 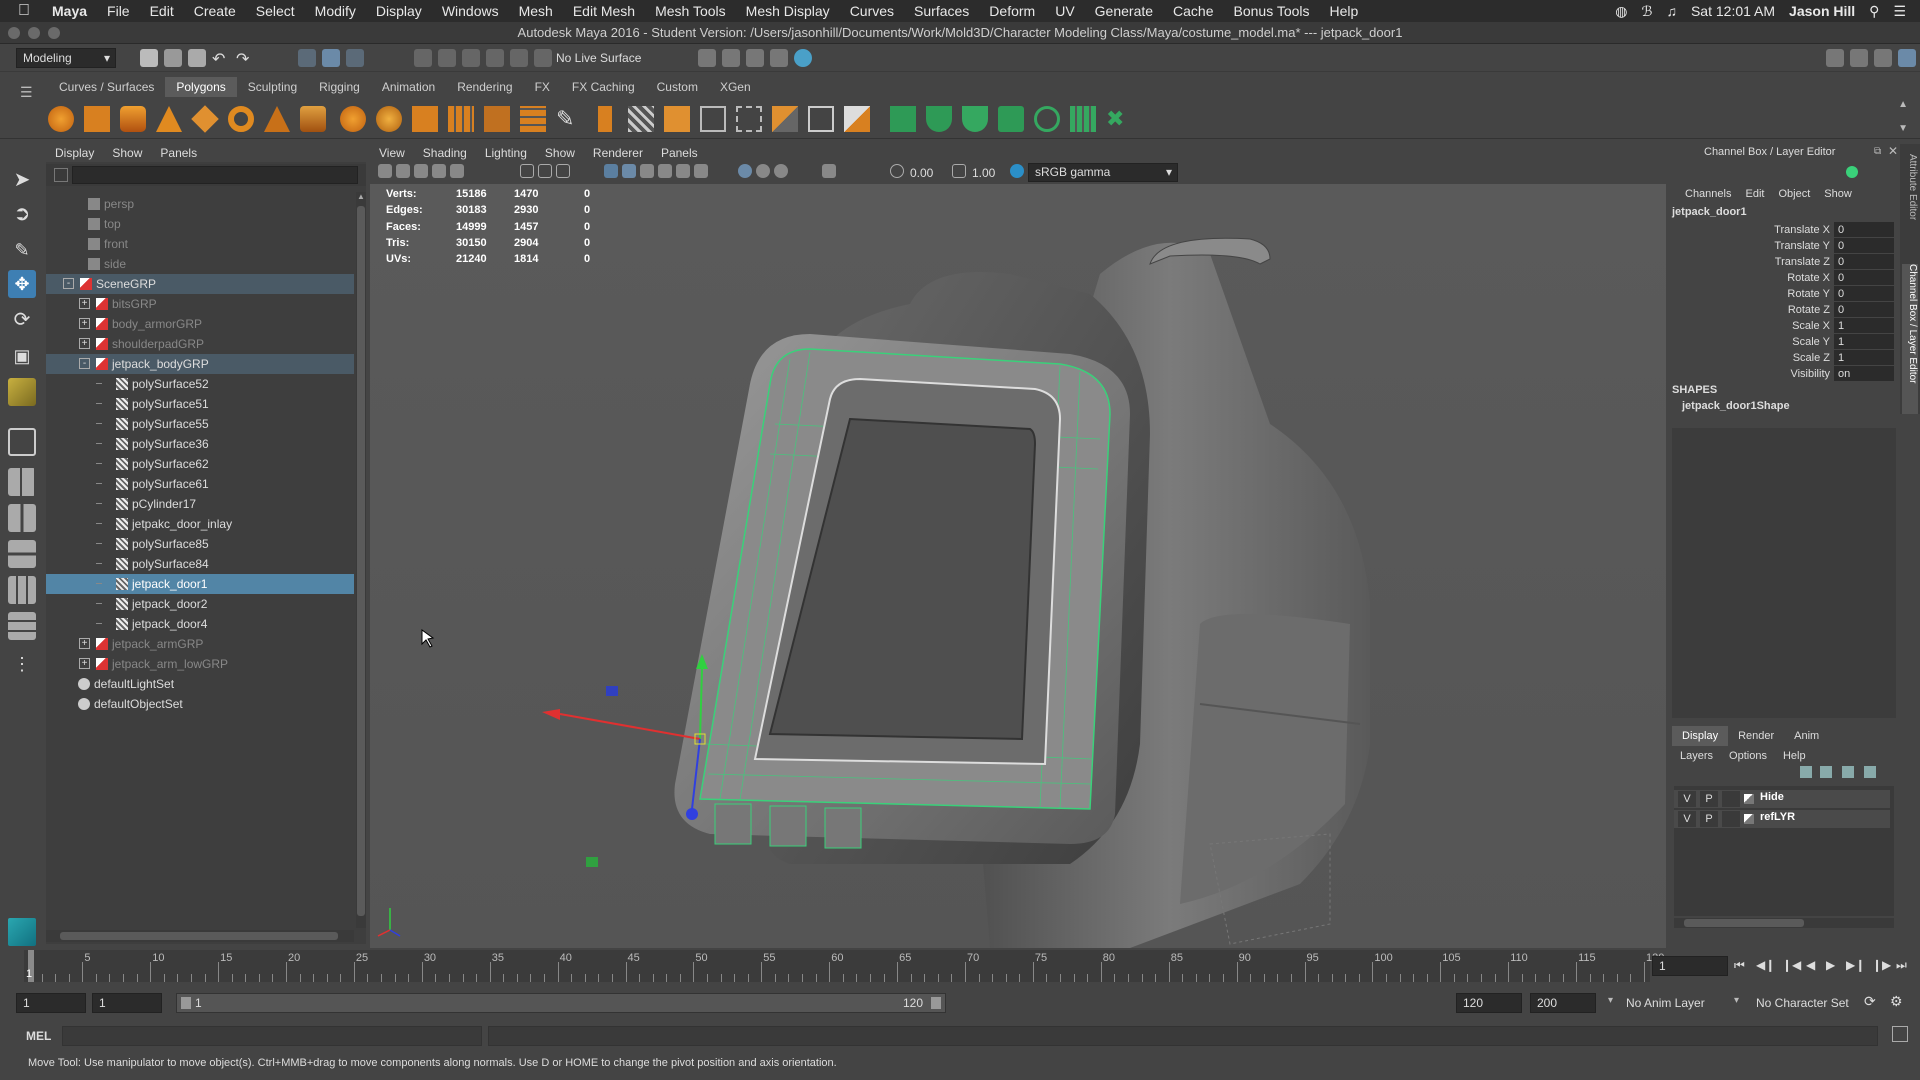 I want to click on channel-name: Rotate Y, so click(x=1808, y=294).